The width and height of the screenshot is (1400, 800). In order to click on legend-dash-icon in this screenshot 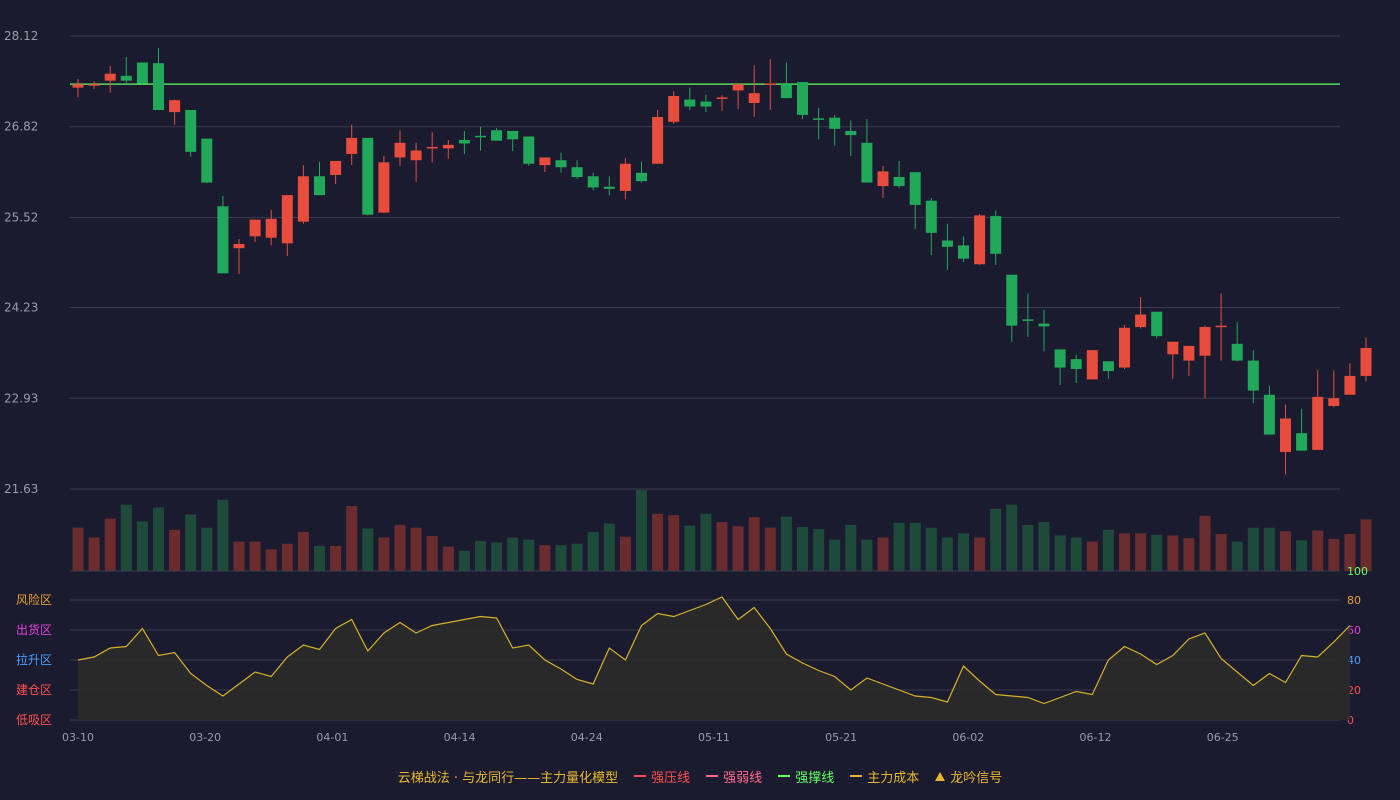, I will do `click(856, 776)`.